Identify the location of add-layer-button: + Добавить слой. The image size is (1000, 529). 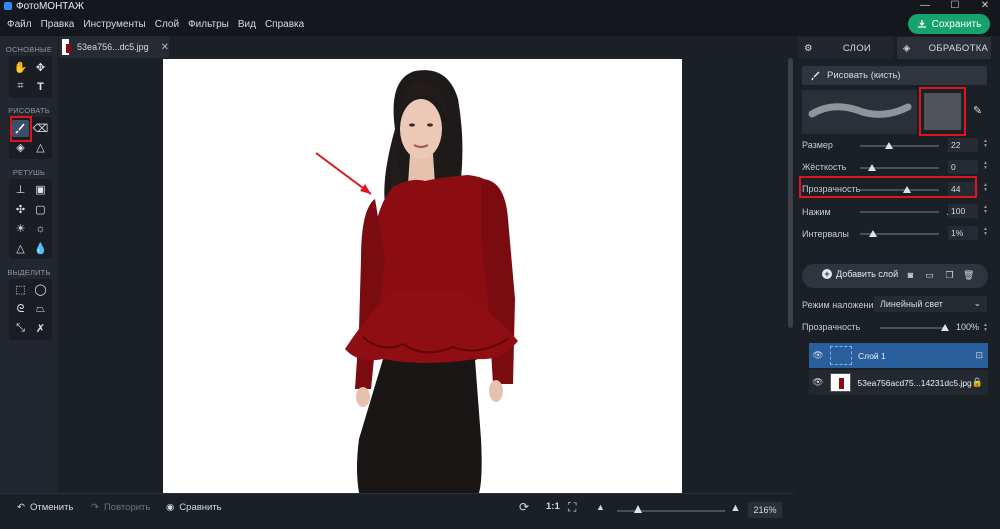
(860, 274).